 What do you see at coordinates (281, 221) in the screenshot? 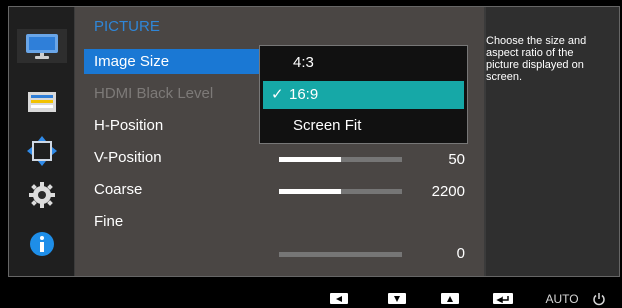
I see `menu-item-fine: Fine` at bounding box center [281, 221].